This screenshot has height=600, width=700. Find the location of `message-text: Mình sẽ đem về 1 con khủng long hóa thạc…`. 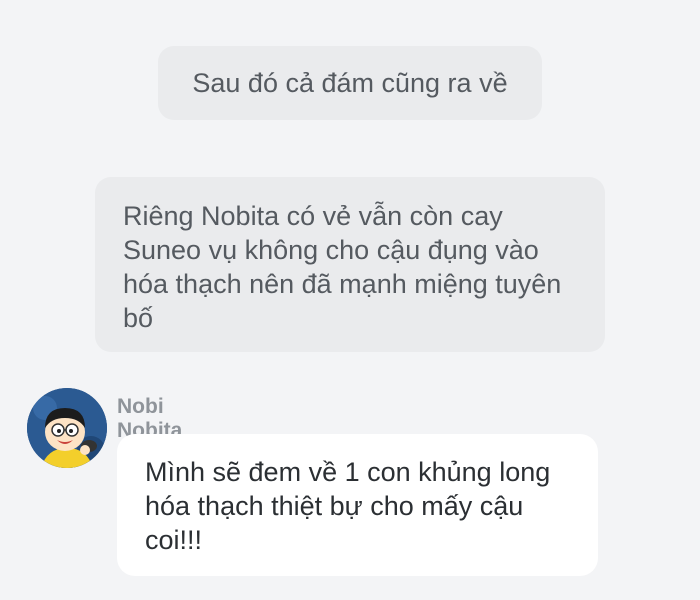

message-text: Mình sẽ đem về 1 con khủng long hóa thạc… is located at coordinates (348, 506).